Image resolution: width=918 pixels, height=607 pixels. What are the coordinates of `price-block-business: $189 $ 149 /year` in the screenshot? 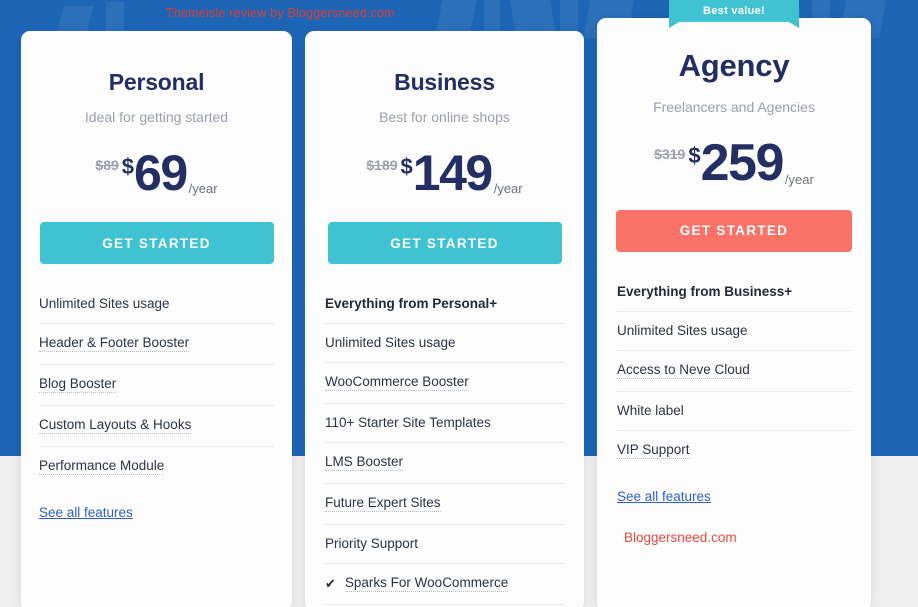 It's located at (444, 173).